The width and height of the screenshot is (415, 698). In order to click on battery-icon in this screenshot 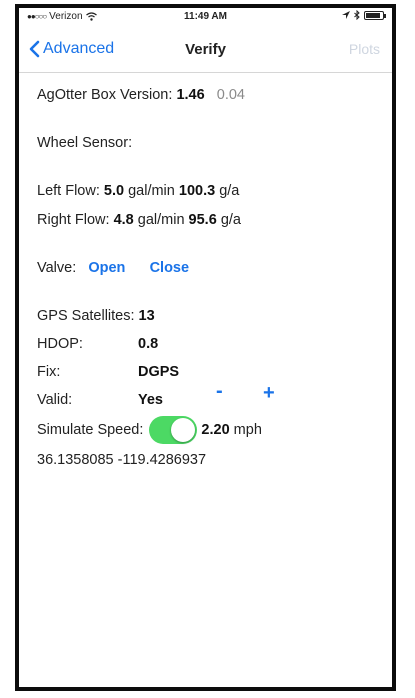, I will do `click(375, 15)`.